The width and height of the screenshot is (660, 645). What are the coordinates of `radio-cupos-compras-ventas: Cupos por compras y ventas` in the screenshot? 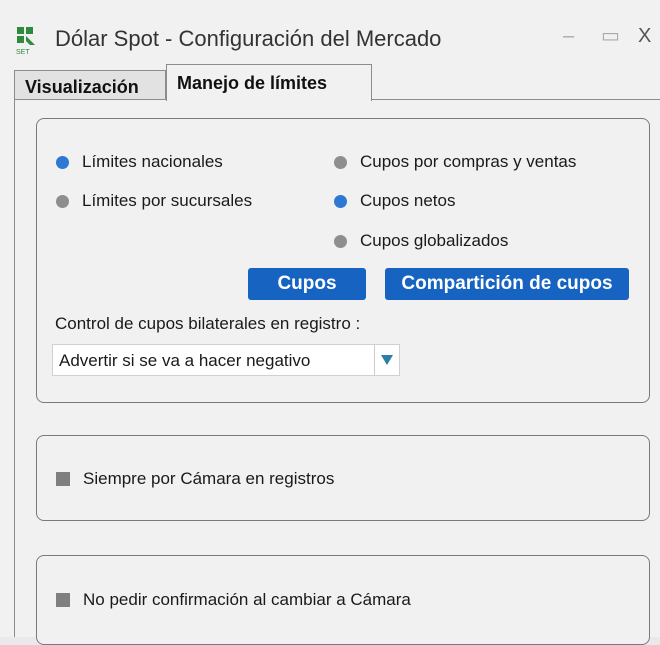 It's located at (455, 162).